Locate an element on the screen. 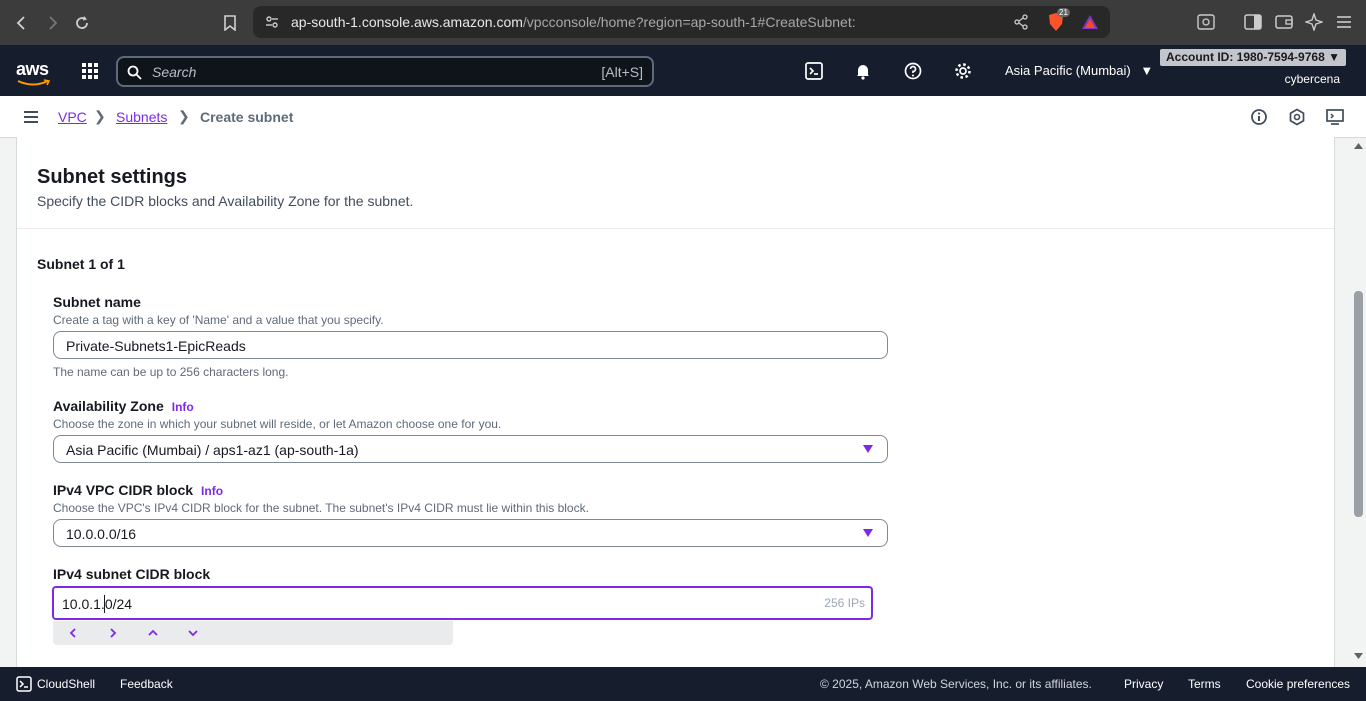 The width and height of the screenshot is (1366, 701). subnet-count-heading: Subnet 1 of 1 is located at coordinates (81, 264).